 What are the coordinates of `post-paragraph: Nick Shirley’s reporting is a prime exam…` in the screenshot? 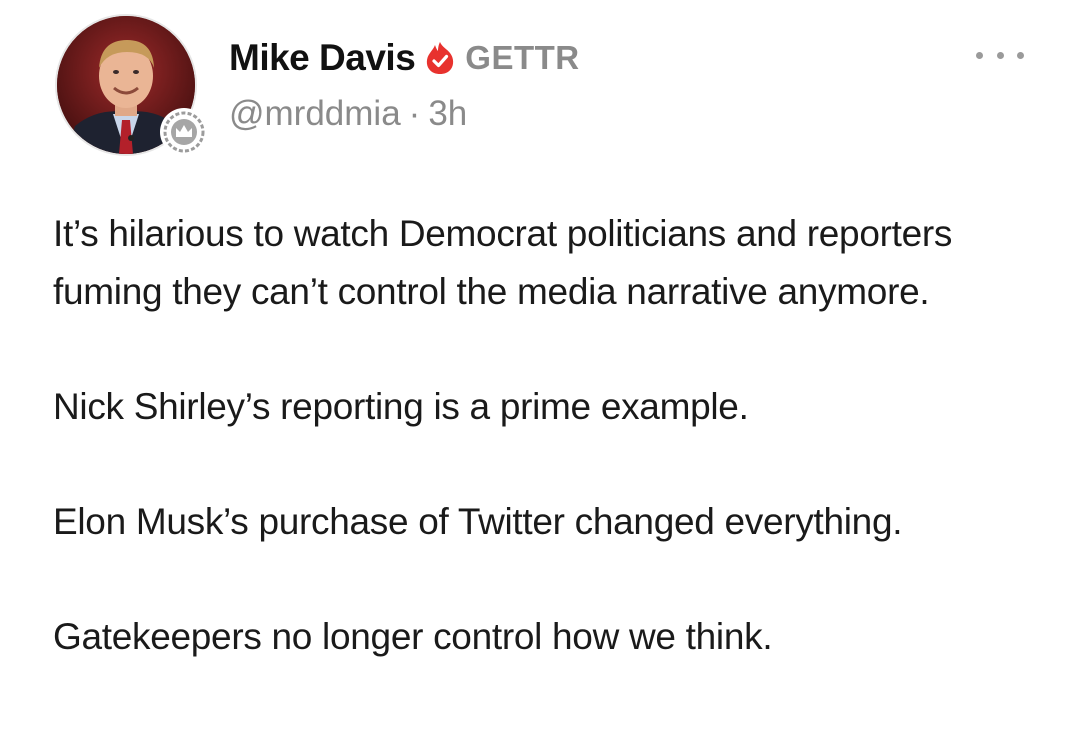 It's located at (401, 406).